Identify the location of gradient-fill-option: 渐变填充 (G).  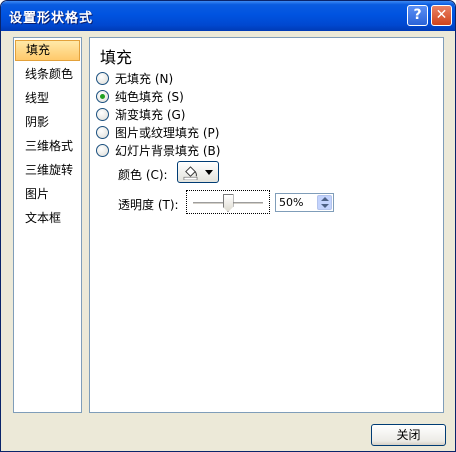
(140, 114).